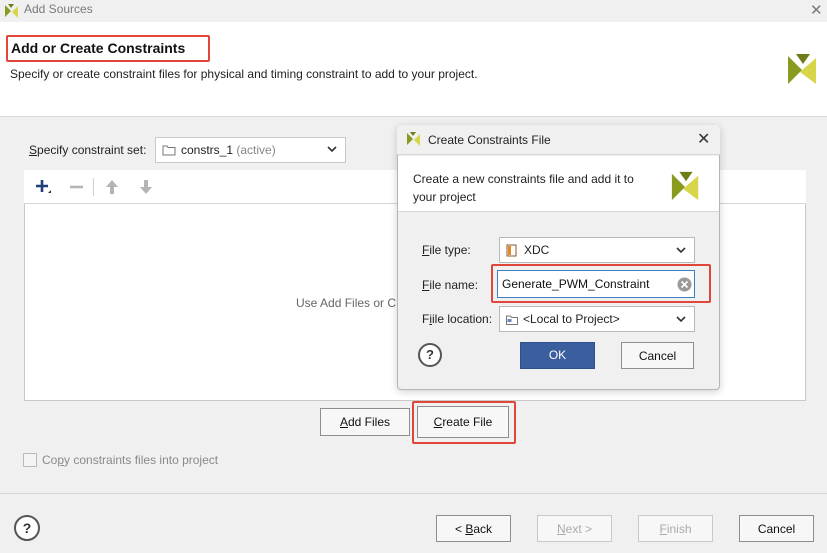 The image size is (827, 553). I want to click on copy-constraints-checkbox, so click(30, 460).